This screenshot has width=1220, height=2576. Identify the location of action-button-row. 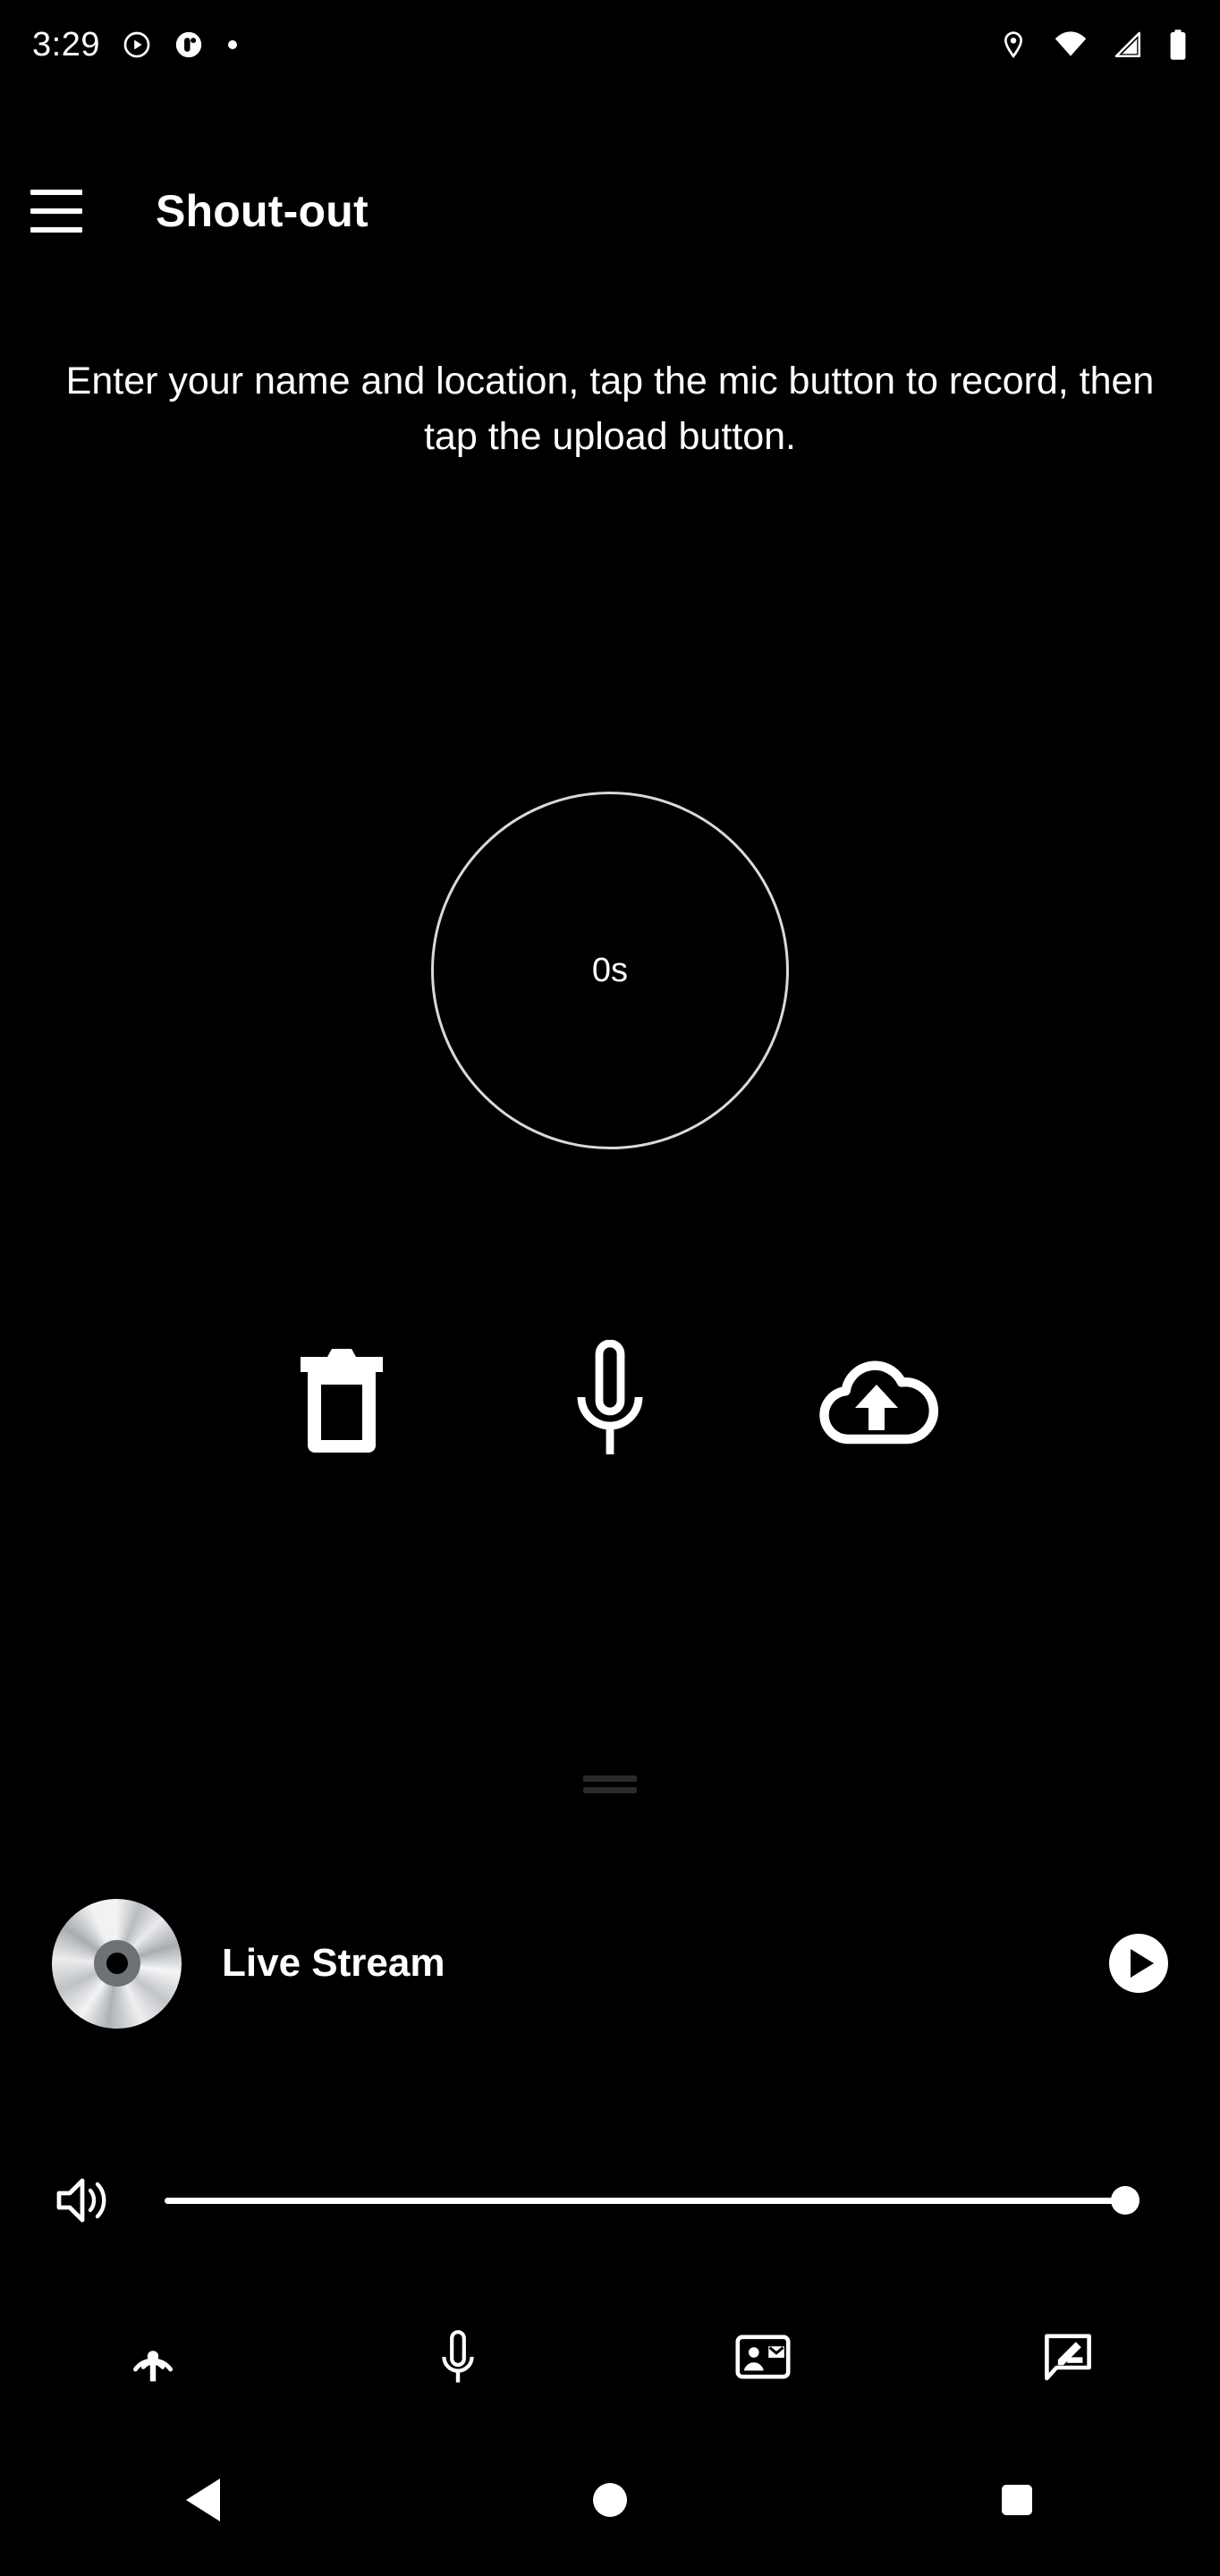
(610, 1400).